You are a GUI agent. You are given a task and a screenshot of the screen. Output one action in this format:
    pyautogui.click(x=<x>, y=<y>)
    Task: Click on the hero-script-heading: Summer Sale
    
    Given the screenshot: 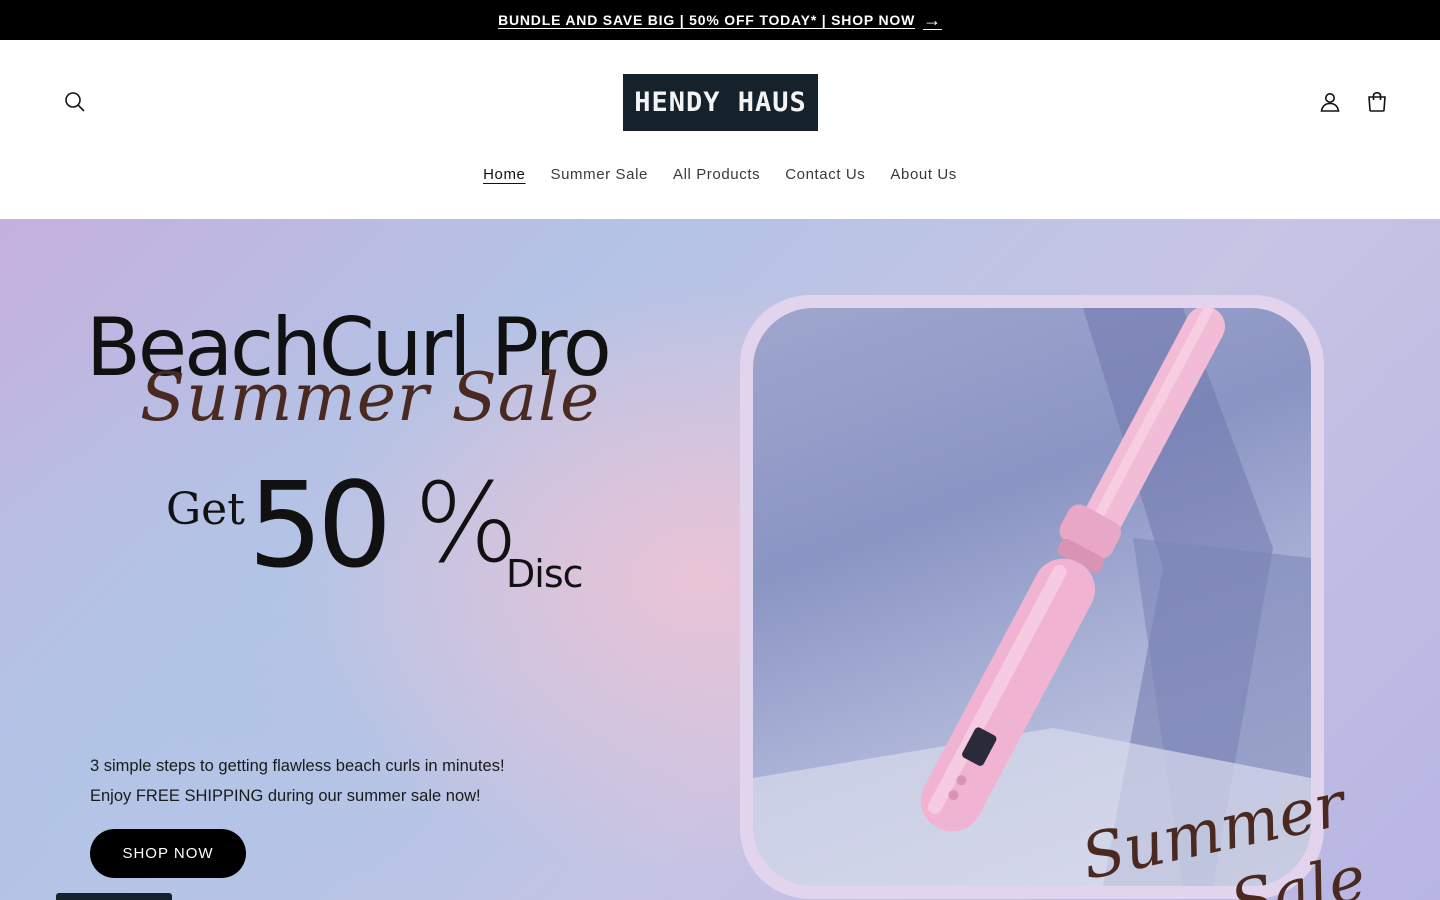 What is the action you would take?
    pyautogui.click(x=370, y=397)
    